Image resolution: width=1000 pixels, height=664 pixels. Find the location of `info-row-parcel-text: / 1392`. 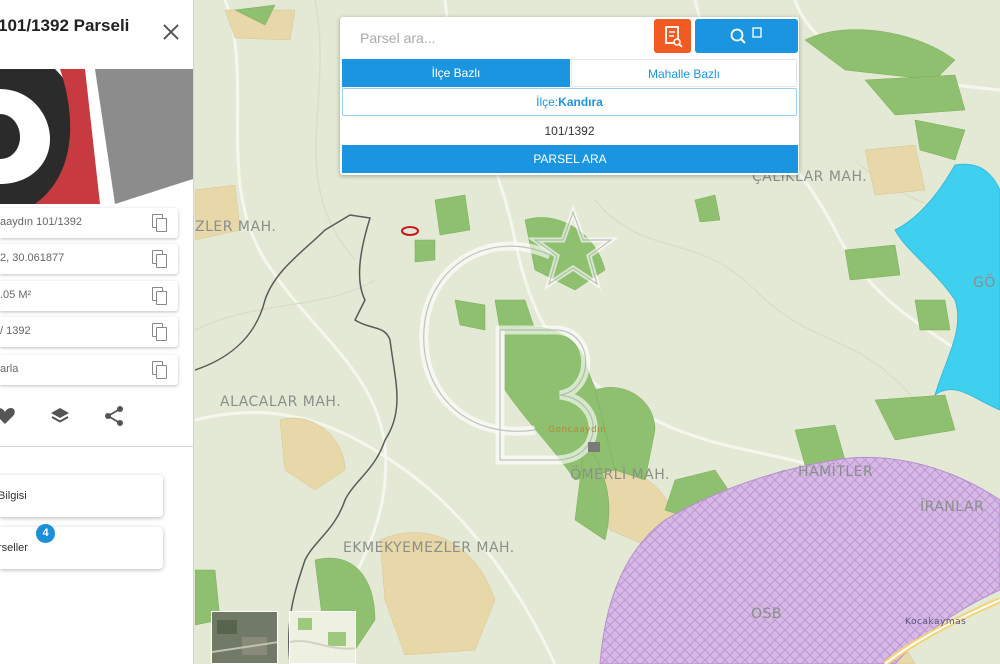

info-row-parcel-text: / 1392 is located at coordinates (15, 331).